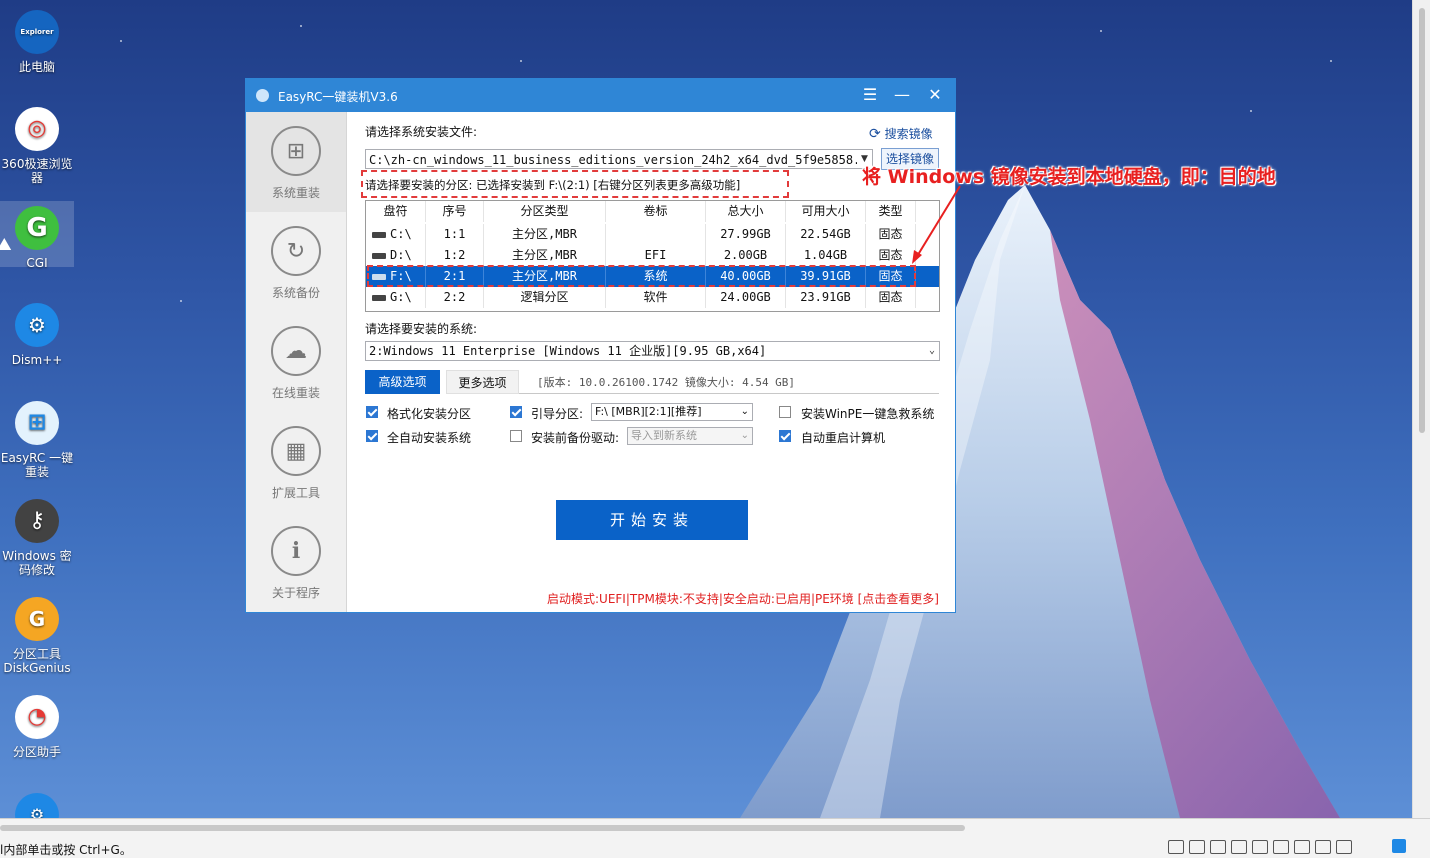 Image resolution: width=1430 pixels, height=858 pixels. What do you see at coordinates (296, 551) in the screenshot?
I see `info-icon: i` at bounding box center [296, 551].